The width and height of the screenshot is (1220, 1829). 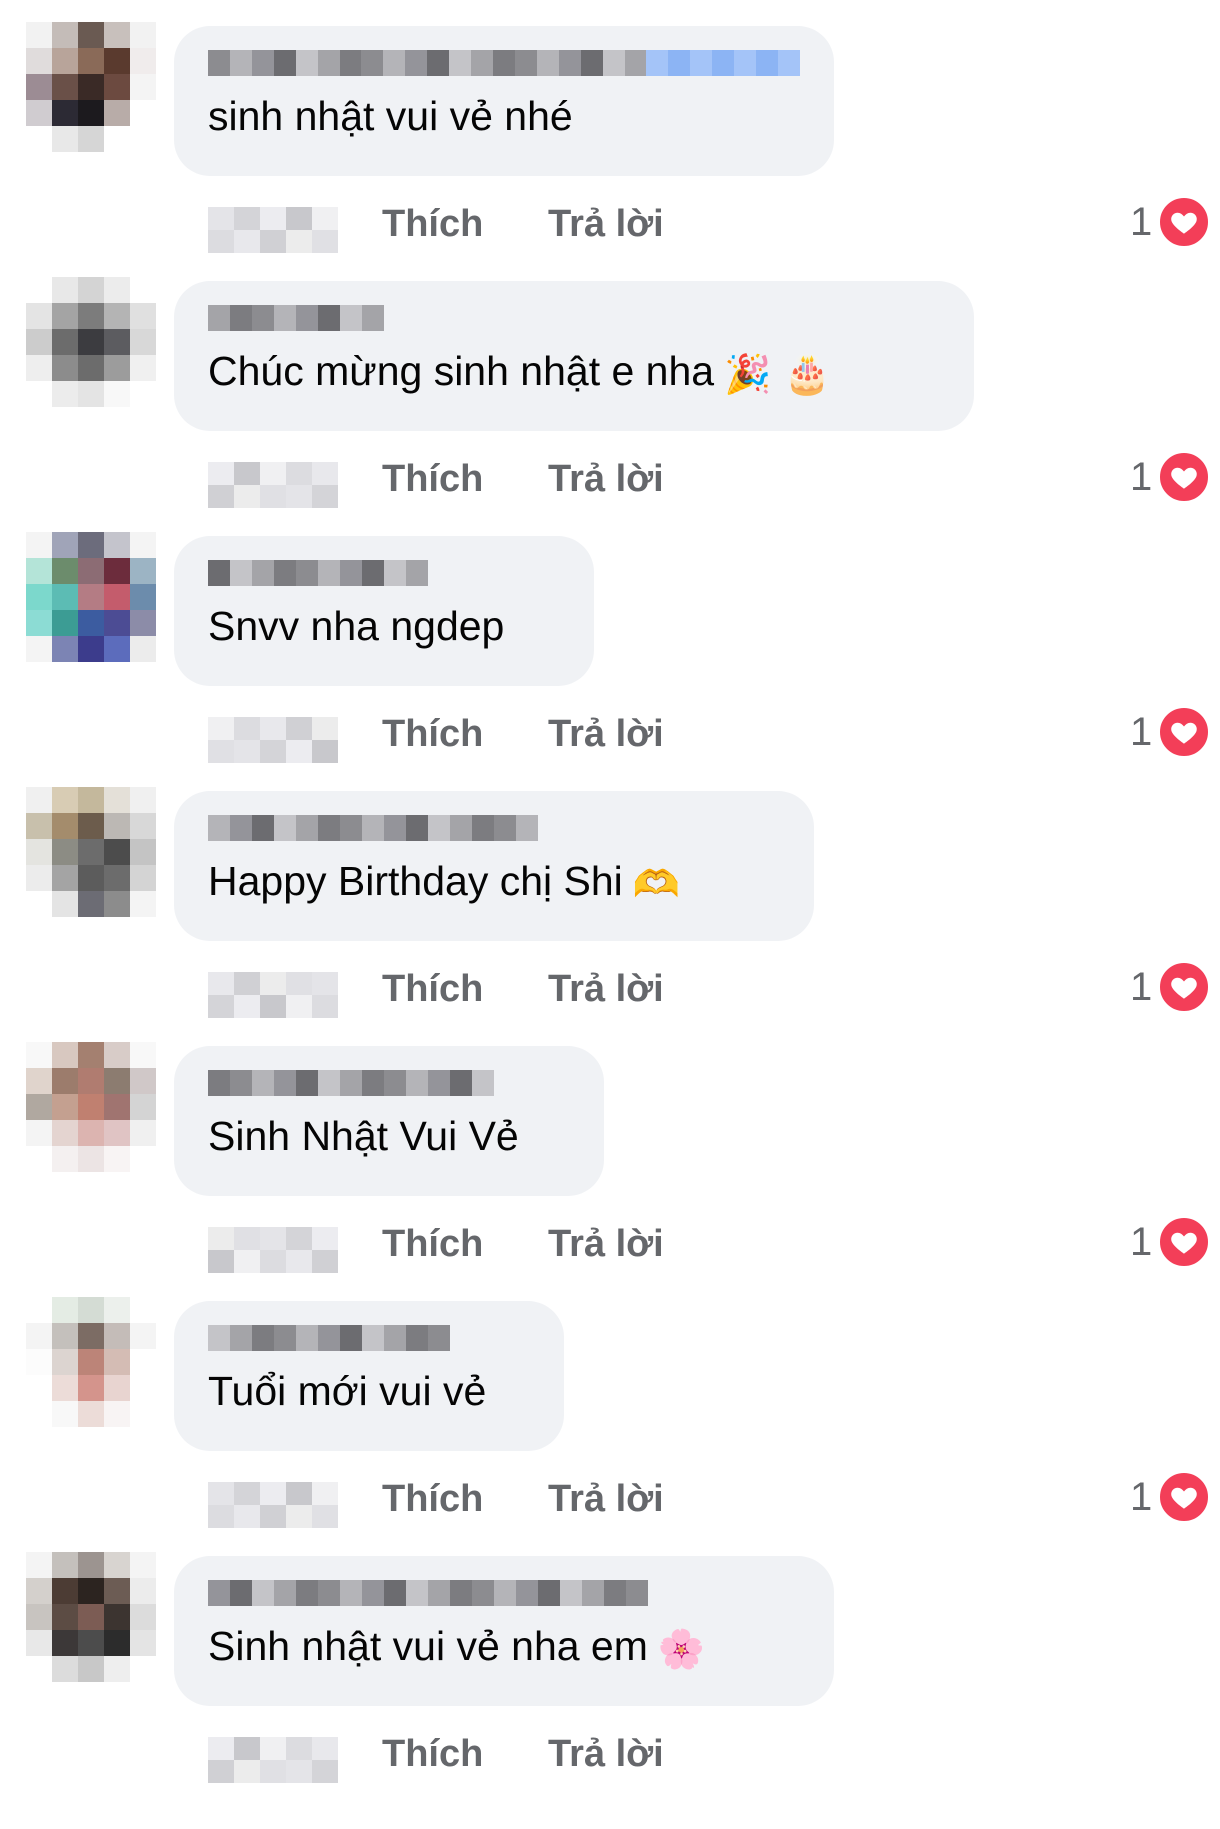 I want to click on comment-text: Happy Birthday chị Shi 🫶, so click(x=494, y=882).